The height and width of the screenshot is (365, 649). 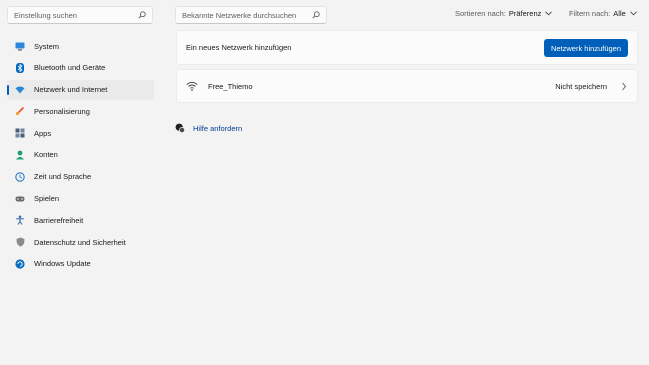 What do you see at coordinates (525, 13) in the screenshot?
I see `sort-value: Präferenz` at bounding box center [525, 13].